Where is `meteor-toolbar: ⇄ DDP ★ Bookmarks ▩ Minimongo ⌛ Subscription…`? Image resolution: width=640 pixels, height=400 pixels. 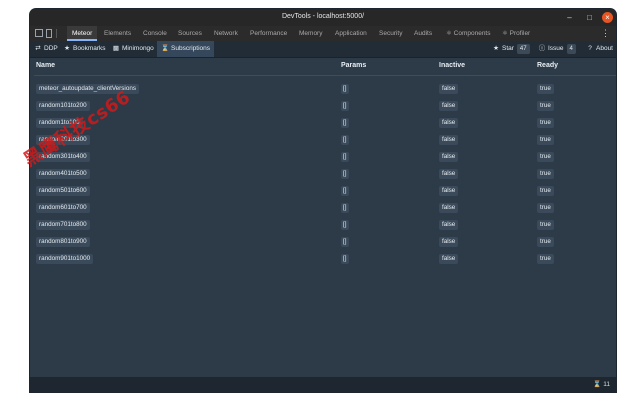 meteor-toolbar: ⇄ DDP ★ Bookmarks ▩ Minimongo ⌛ Subscription… is located at coordinates (323, 49).